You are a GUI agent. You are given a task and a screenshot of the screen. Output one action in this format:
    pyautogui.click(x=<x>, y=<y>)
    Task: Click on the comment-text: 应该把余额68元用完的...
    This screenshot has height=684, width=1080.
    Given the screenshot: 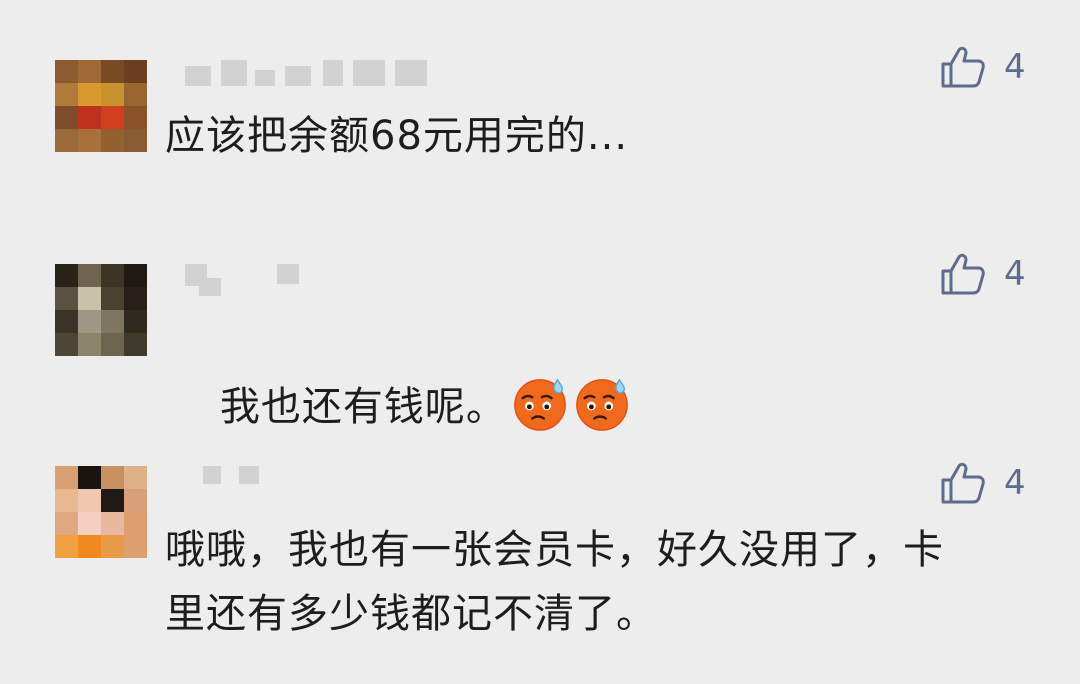 What is the action you would take?
    pyautogui.click(x=397, y=136)
    